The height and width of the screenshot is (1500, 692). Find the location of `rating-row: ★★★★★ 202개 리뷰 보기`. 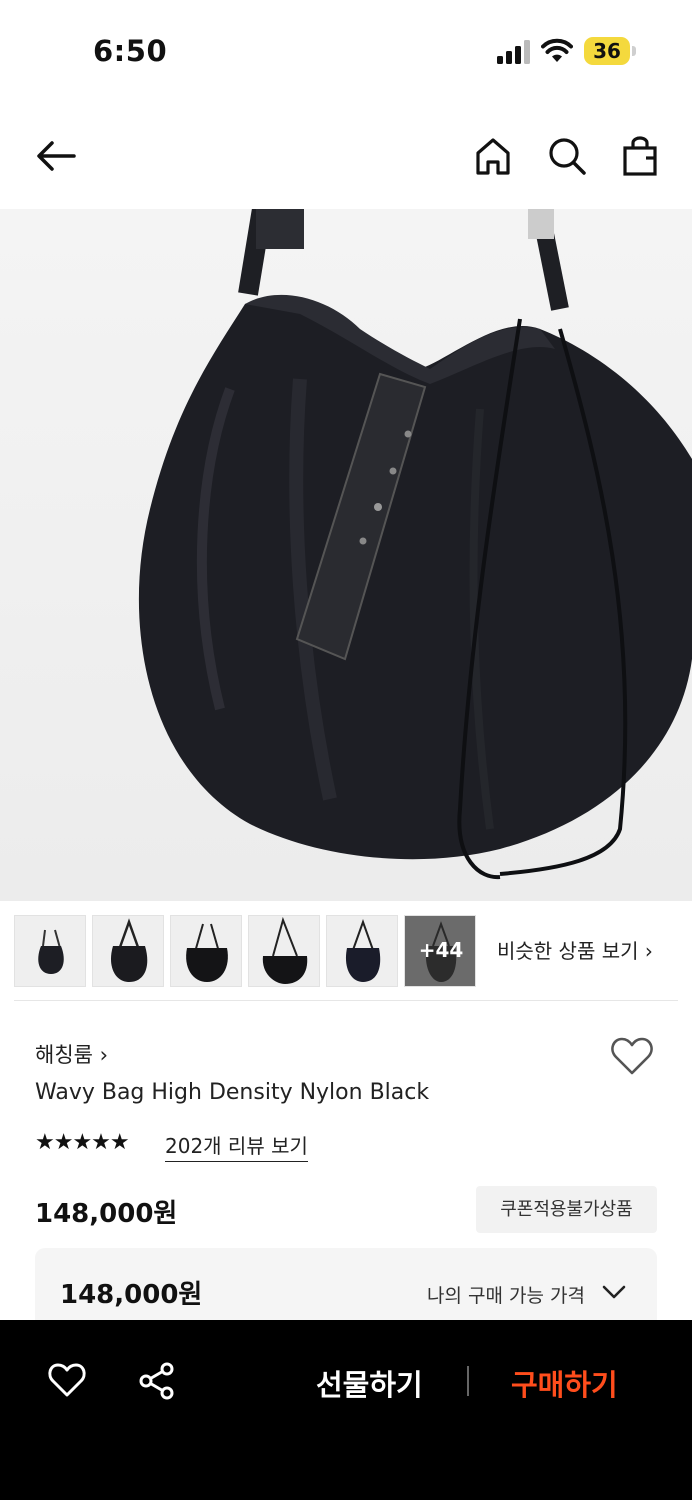

rating-row: ★★★★★ 202개 리뷰 보기 is located at coordinates (235, 1145).